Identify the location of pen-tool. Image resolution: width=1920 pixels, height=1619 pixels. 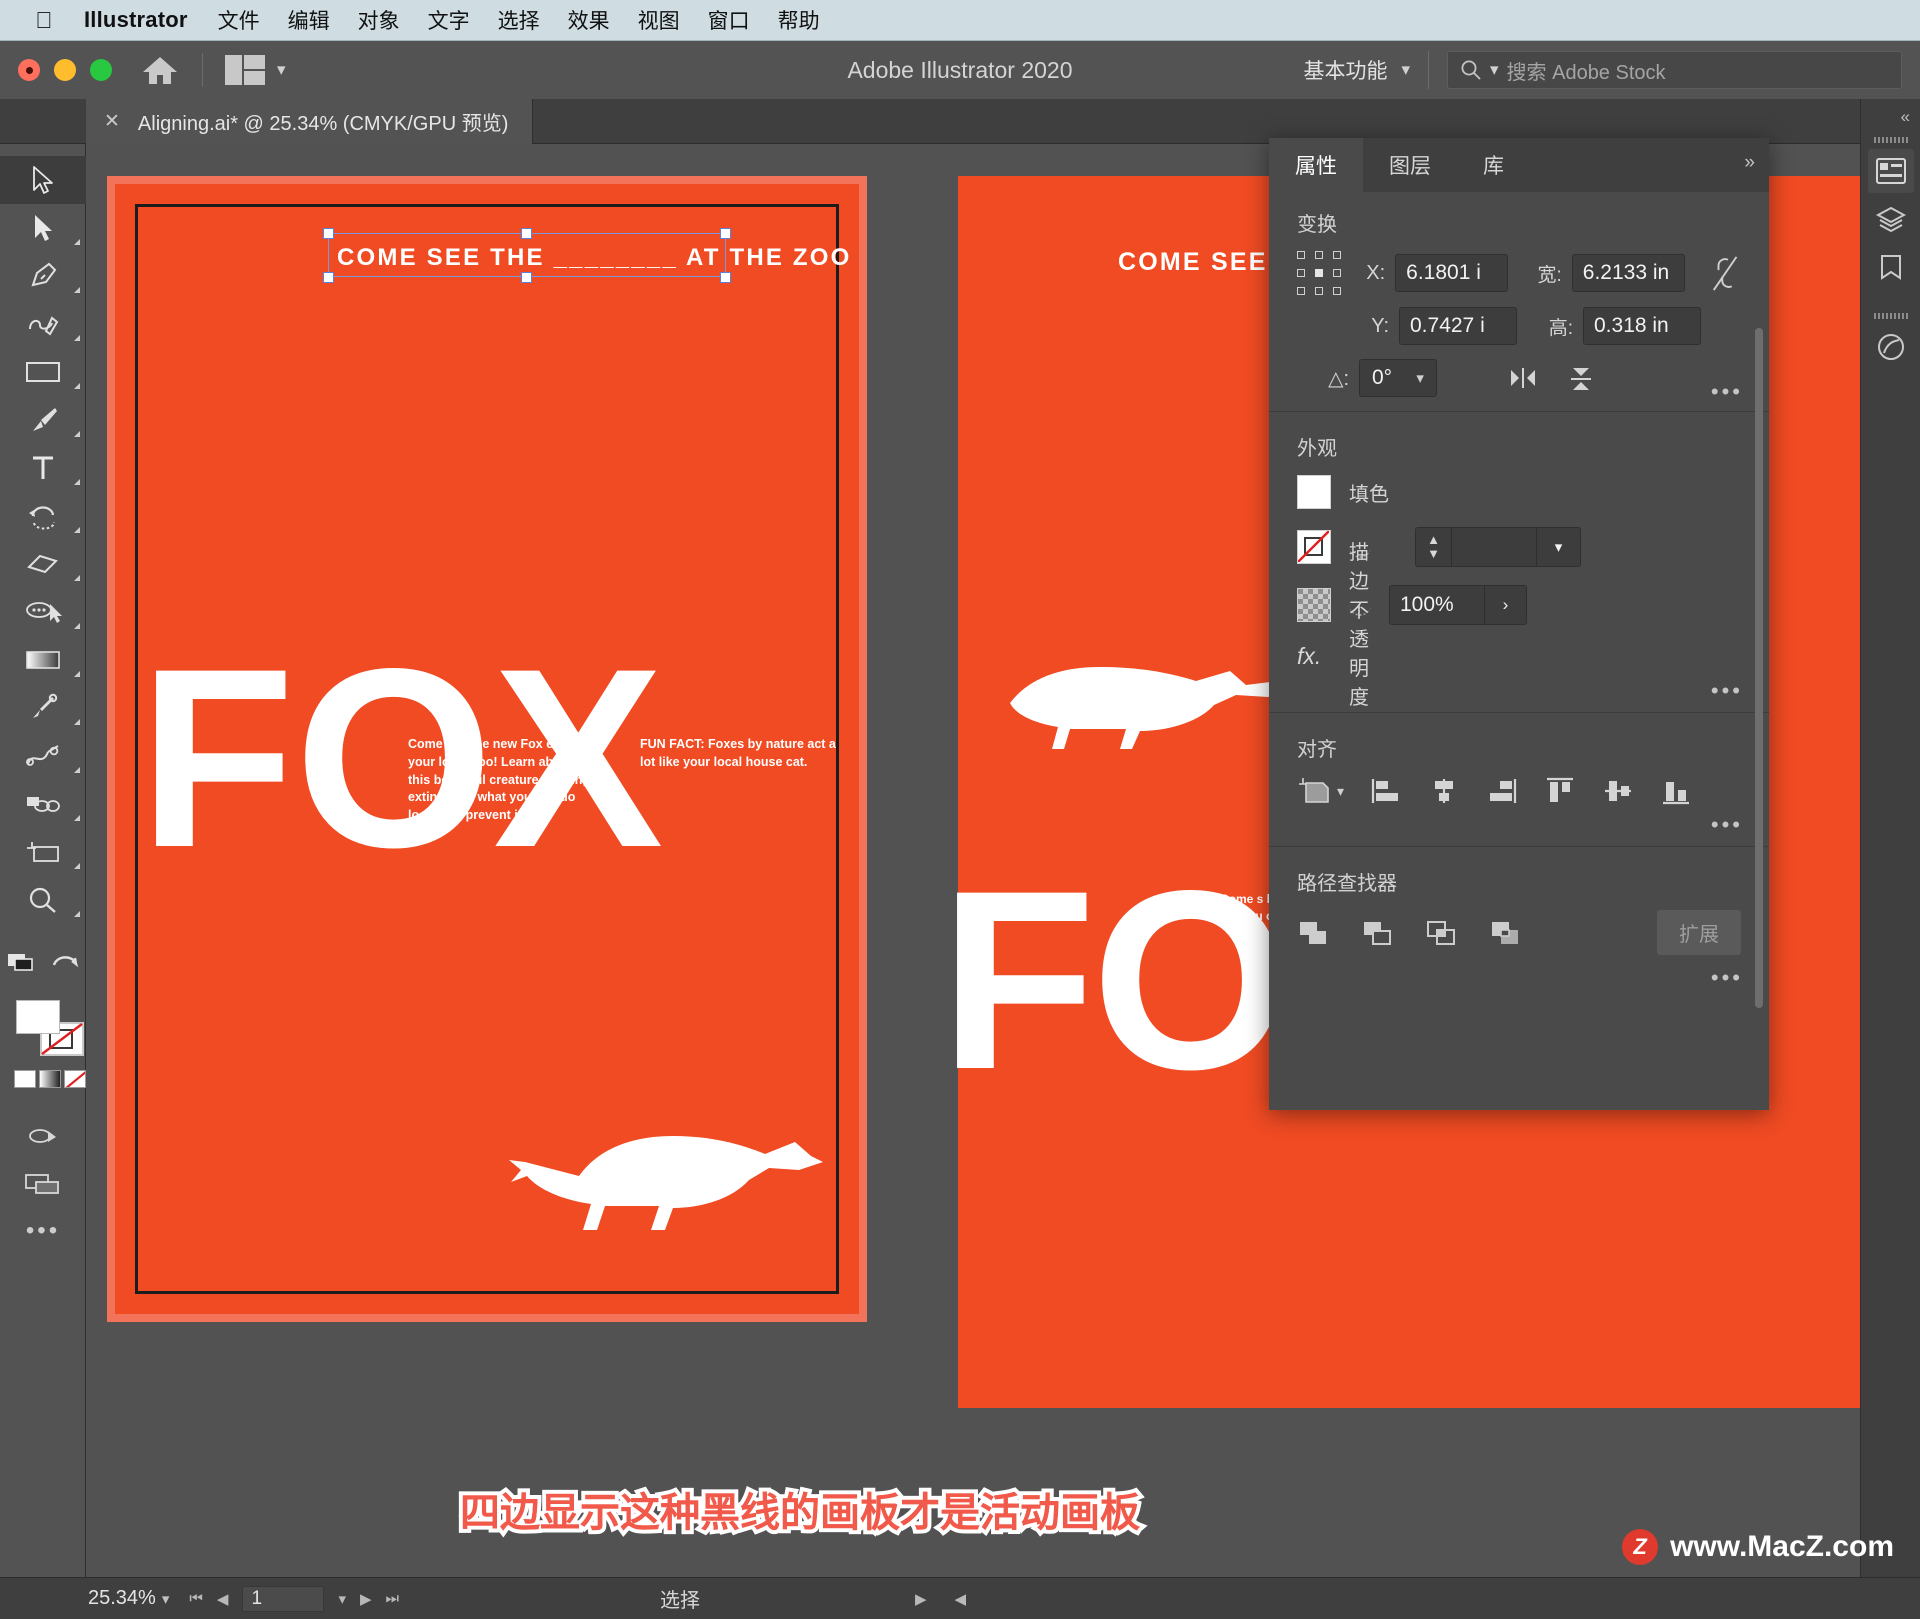
(43, 276).